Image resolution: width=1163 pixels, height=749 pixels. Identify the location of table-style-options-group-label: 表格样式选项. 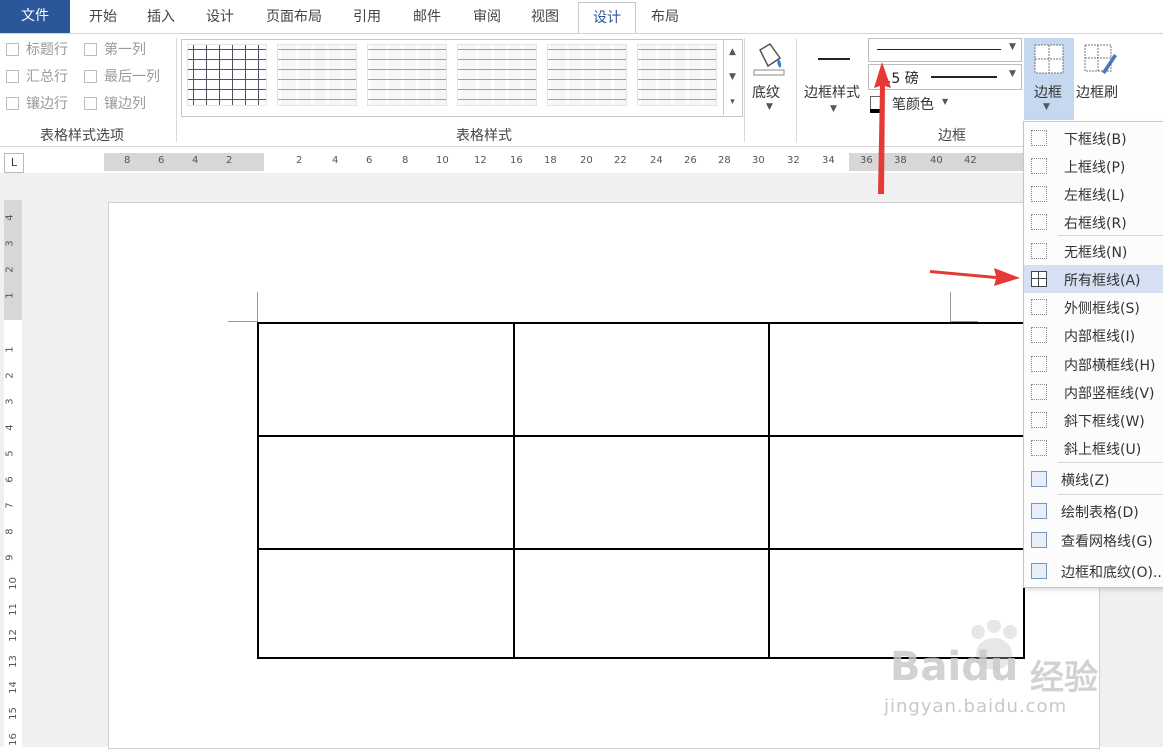
(82, 136).